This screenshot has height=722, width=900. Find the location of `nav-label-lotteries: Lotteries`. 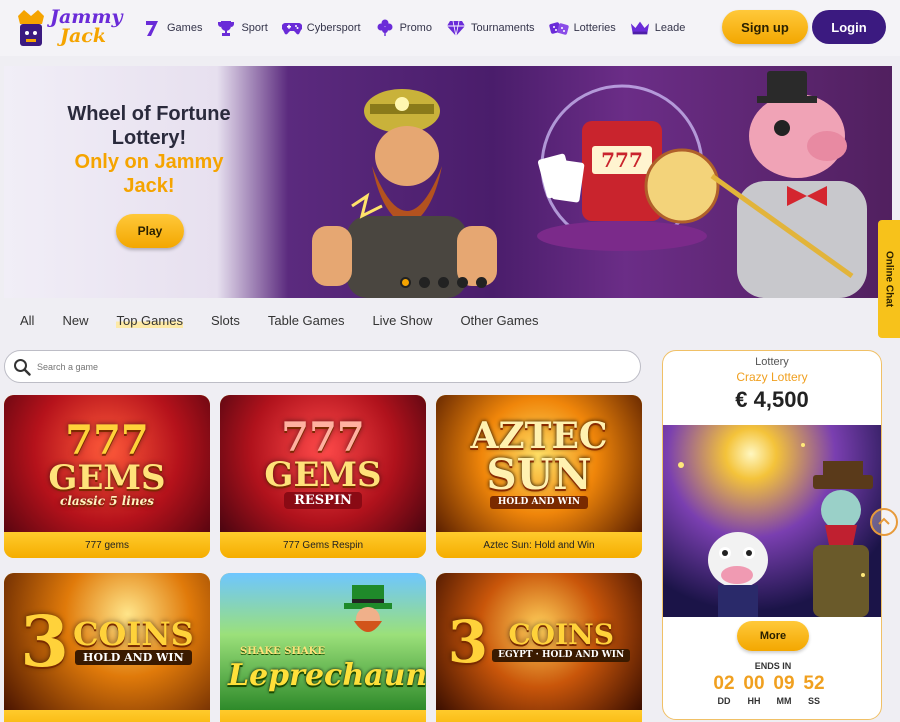

nav-label-lotteries: Lotteries is located at coordinates (594, 28).